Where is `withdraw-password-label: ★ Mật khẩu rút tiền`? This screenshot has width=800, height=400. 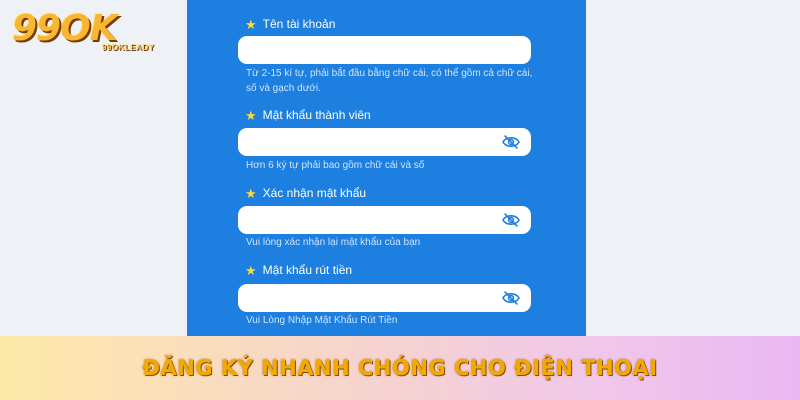 withdraw-password-label: ★ Mật khẩu rút tiền is located at coordinates (298, 270).